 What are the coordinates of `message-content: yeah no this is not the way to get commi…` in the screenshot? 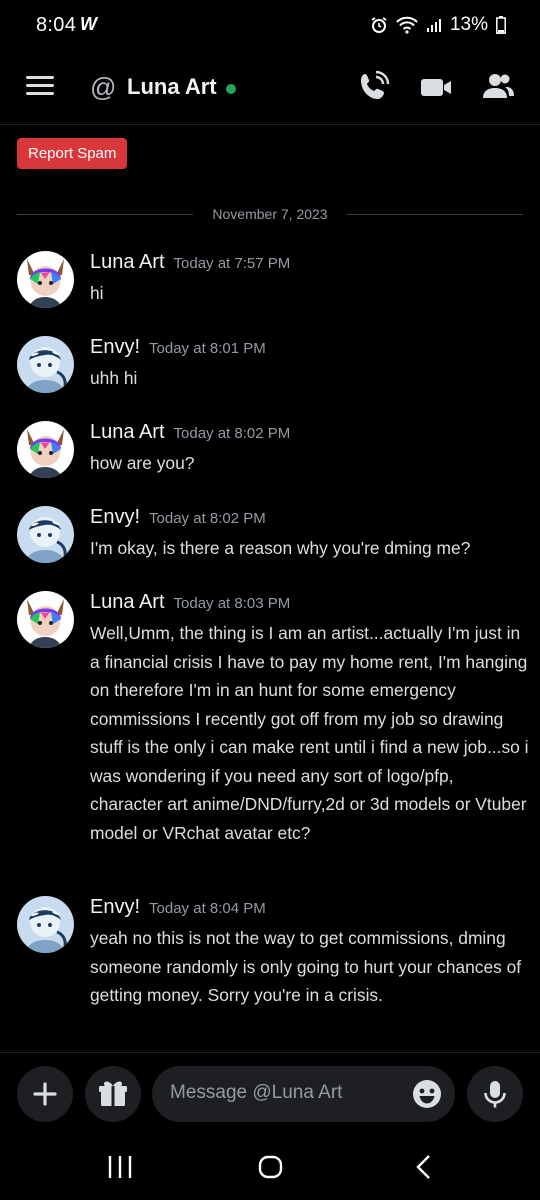 It's located at (306, 966).